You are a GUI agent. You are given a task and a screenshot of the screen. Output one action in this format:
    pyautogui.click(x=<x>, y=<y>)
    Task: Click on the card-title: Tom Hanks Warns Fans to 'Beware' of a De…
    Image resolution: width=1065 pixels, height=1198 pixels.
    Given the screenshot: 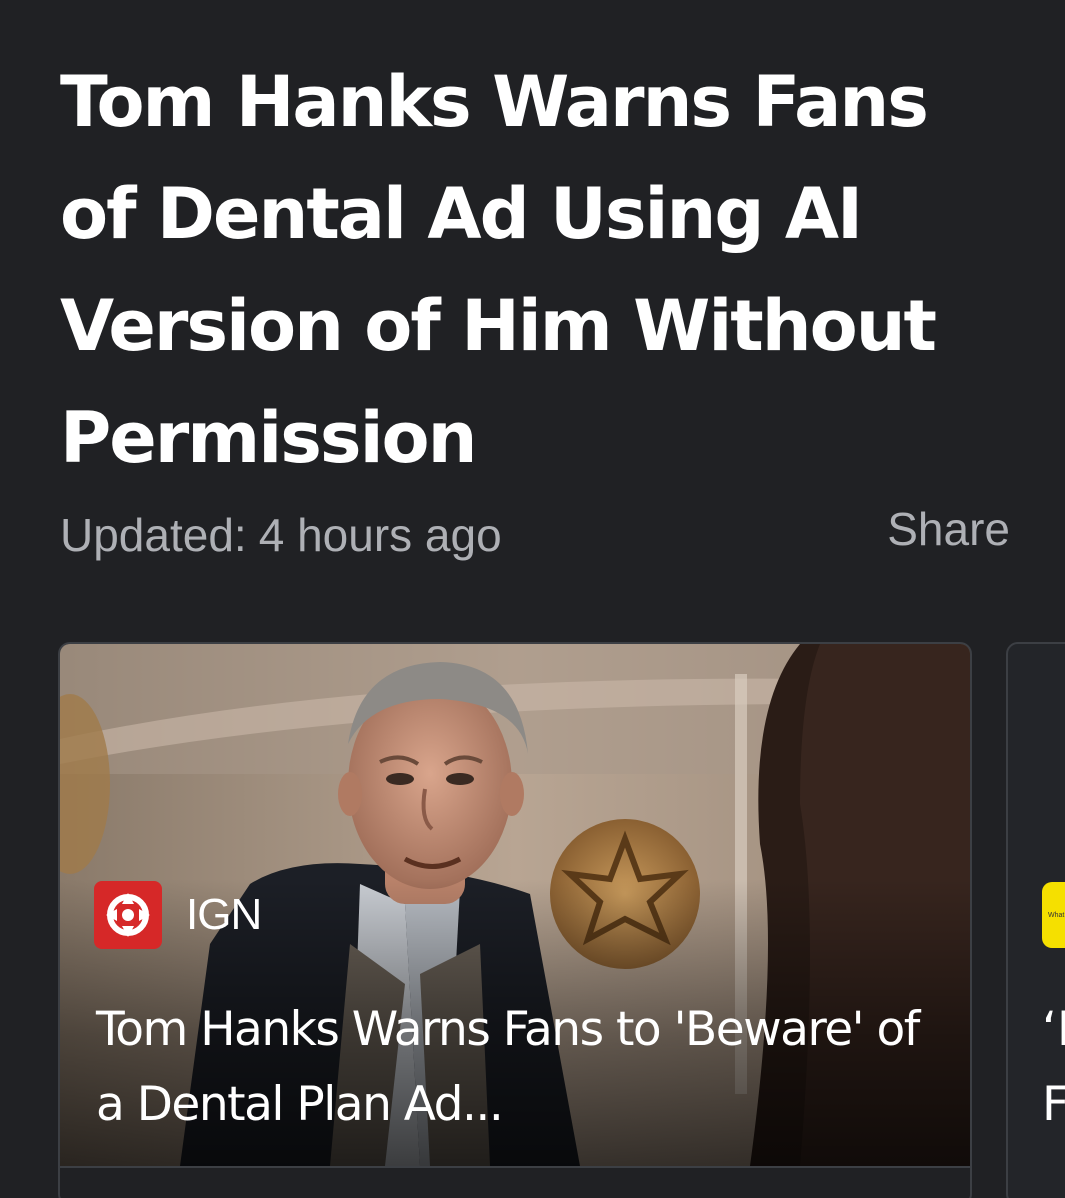 What is the action you would take?
    pyautogui.click(x=516, y=1067)
    